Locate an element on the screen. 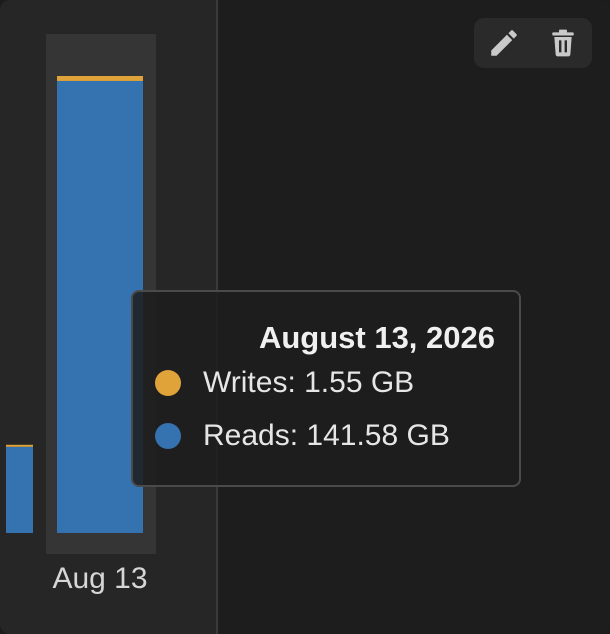 The height and width of the screenshot is (634, 610). tooltip-title: August 13, 2026 is located at coordinates (376, 337).